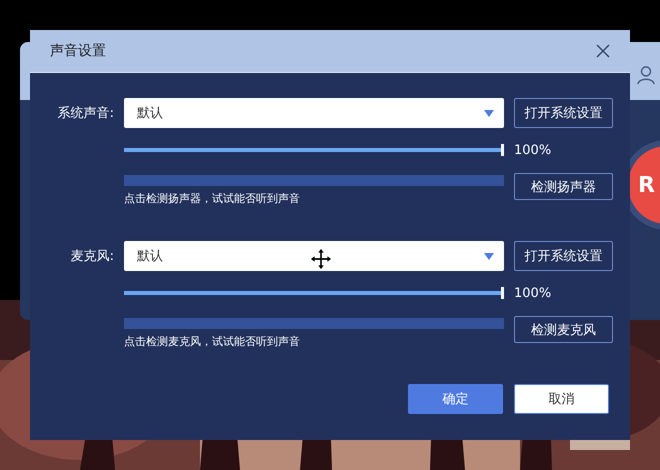  Describe the element at coordinates (603, 51) in the screenshot. I see `close-icon` at that location.